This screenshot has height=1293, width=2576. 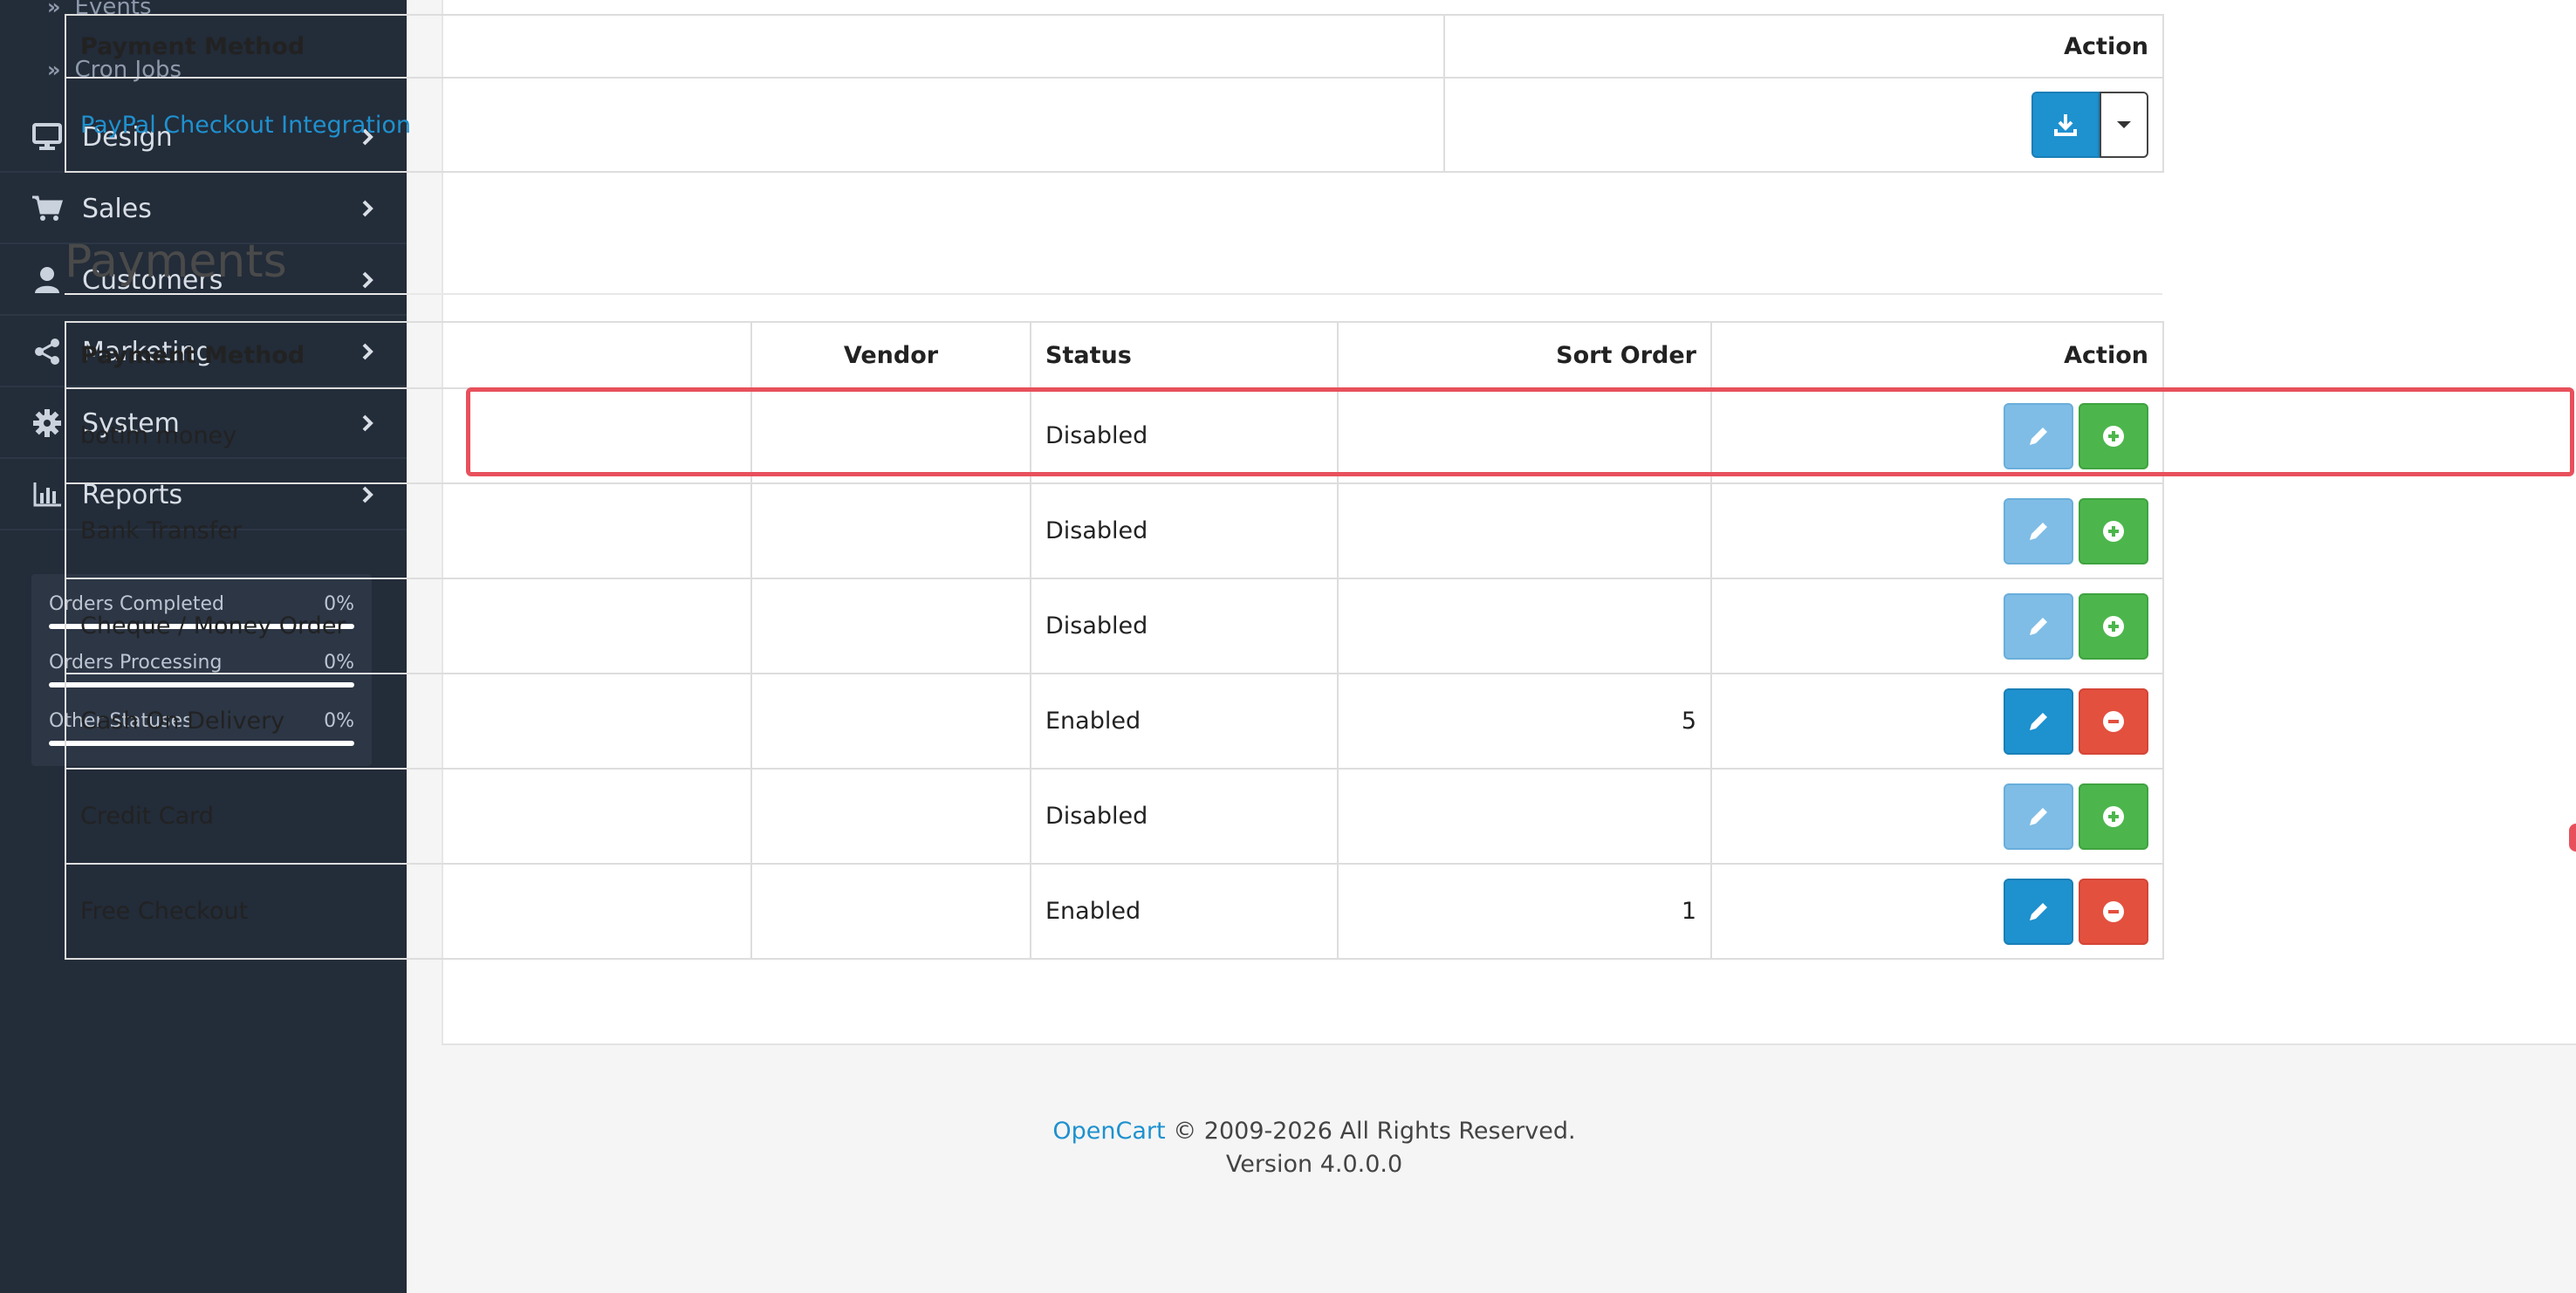 What do you see at coordinates (1108, 1131) in the screenshot?
I see `opencart-link: OpenCart` at bounding box center [1108, 1131].